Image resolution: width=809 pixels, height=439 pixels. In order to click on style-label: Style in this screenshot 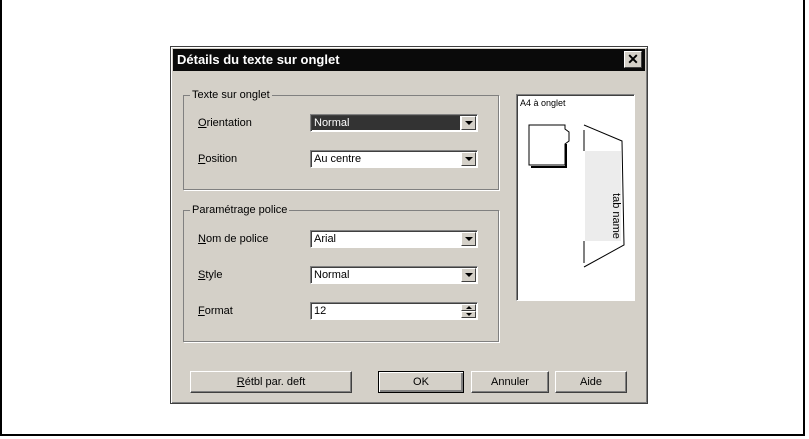, I will do `click(210, 275)`.